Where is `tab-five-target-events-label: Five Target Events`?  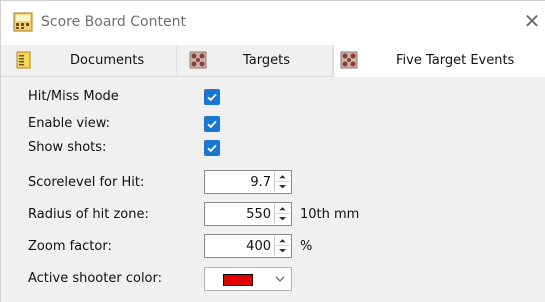
tab-five-target-events-label: Five Target Events is located at coordinates (455, 60).